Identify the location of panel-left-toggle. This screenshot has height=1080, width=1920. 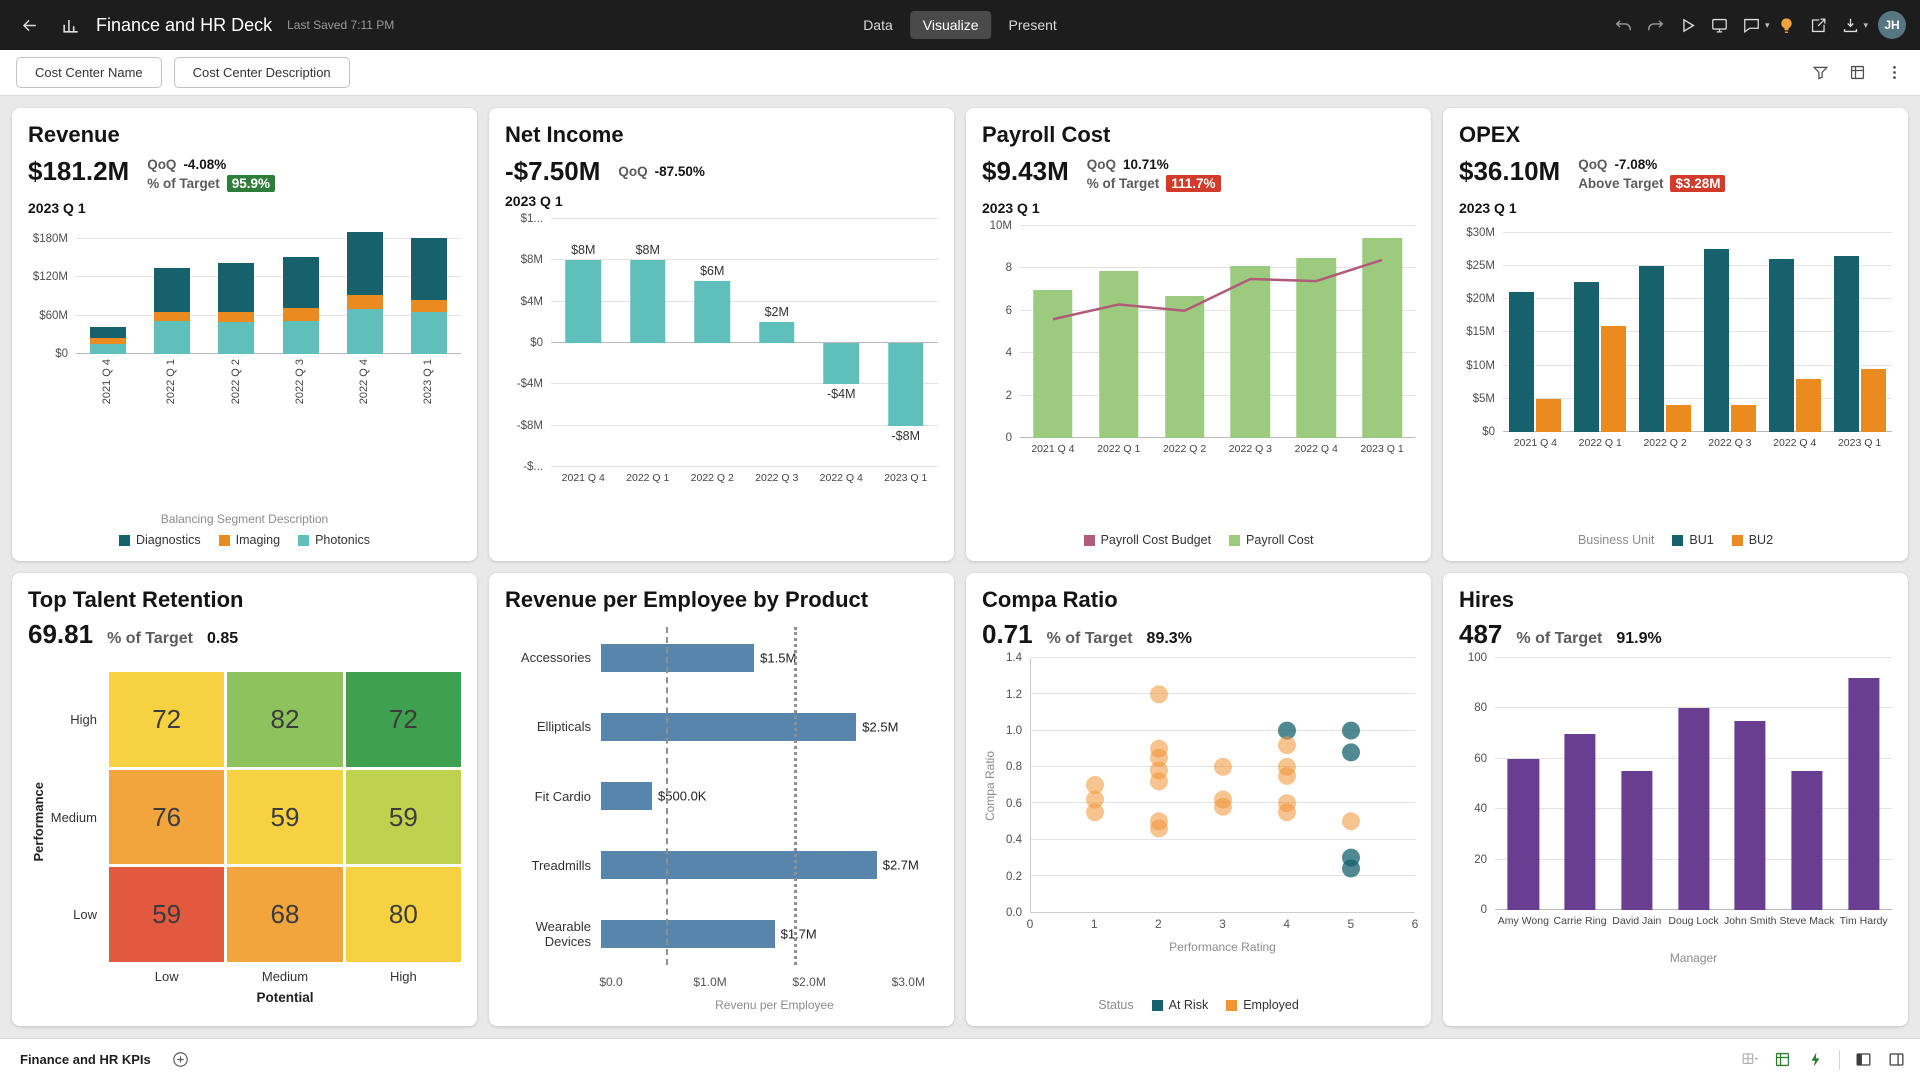
(1863, 1059).